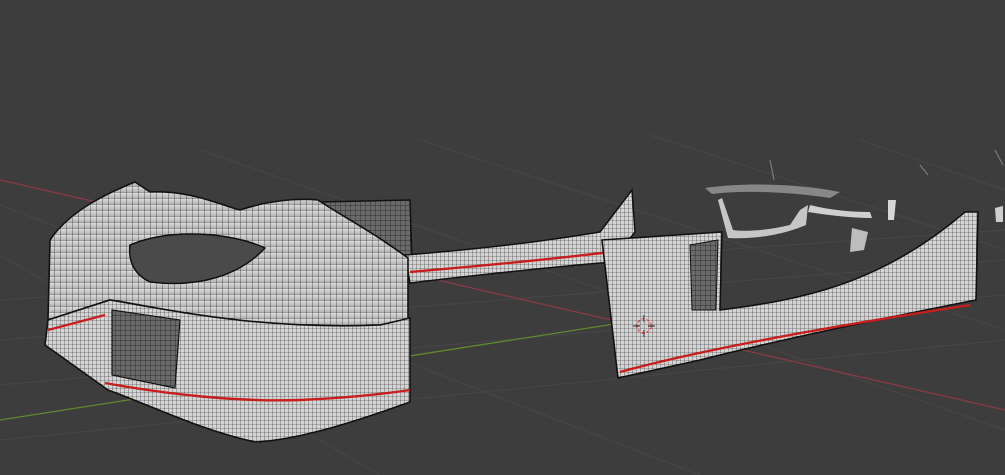  I want to click on side-skirt, so click(790, 295).